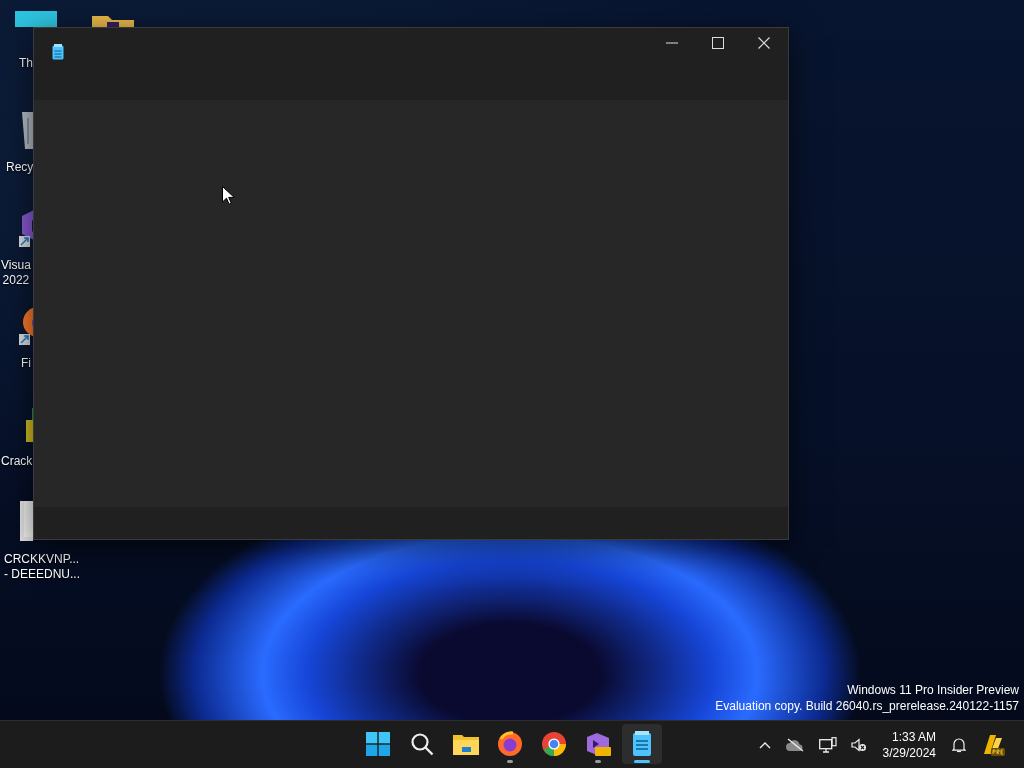  I want to click on maximize-icon, so click(718, 43).